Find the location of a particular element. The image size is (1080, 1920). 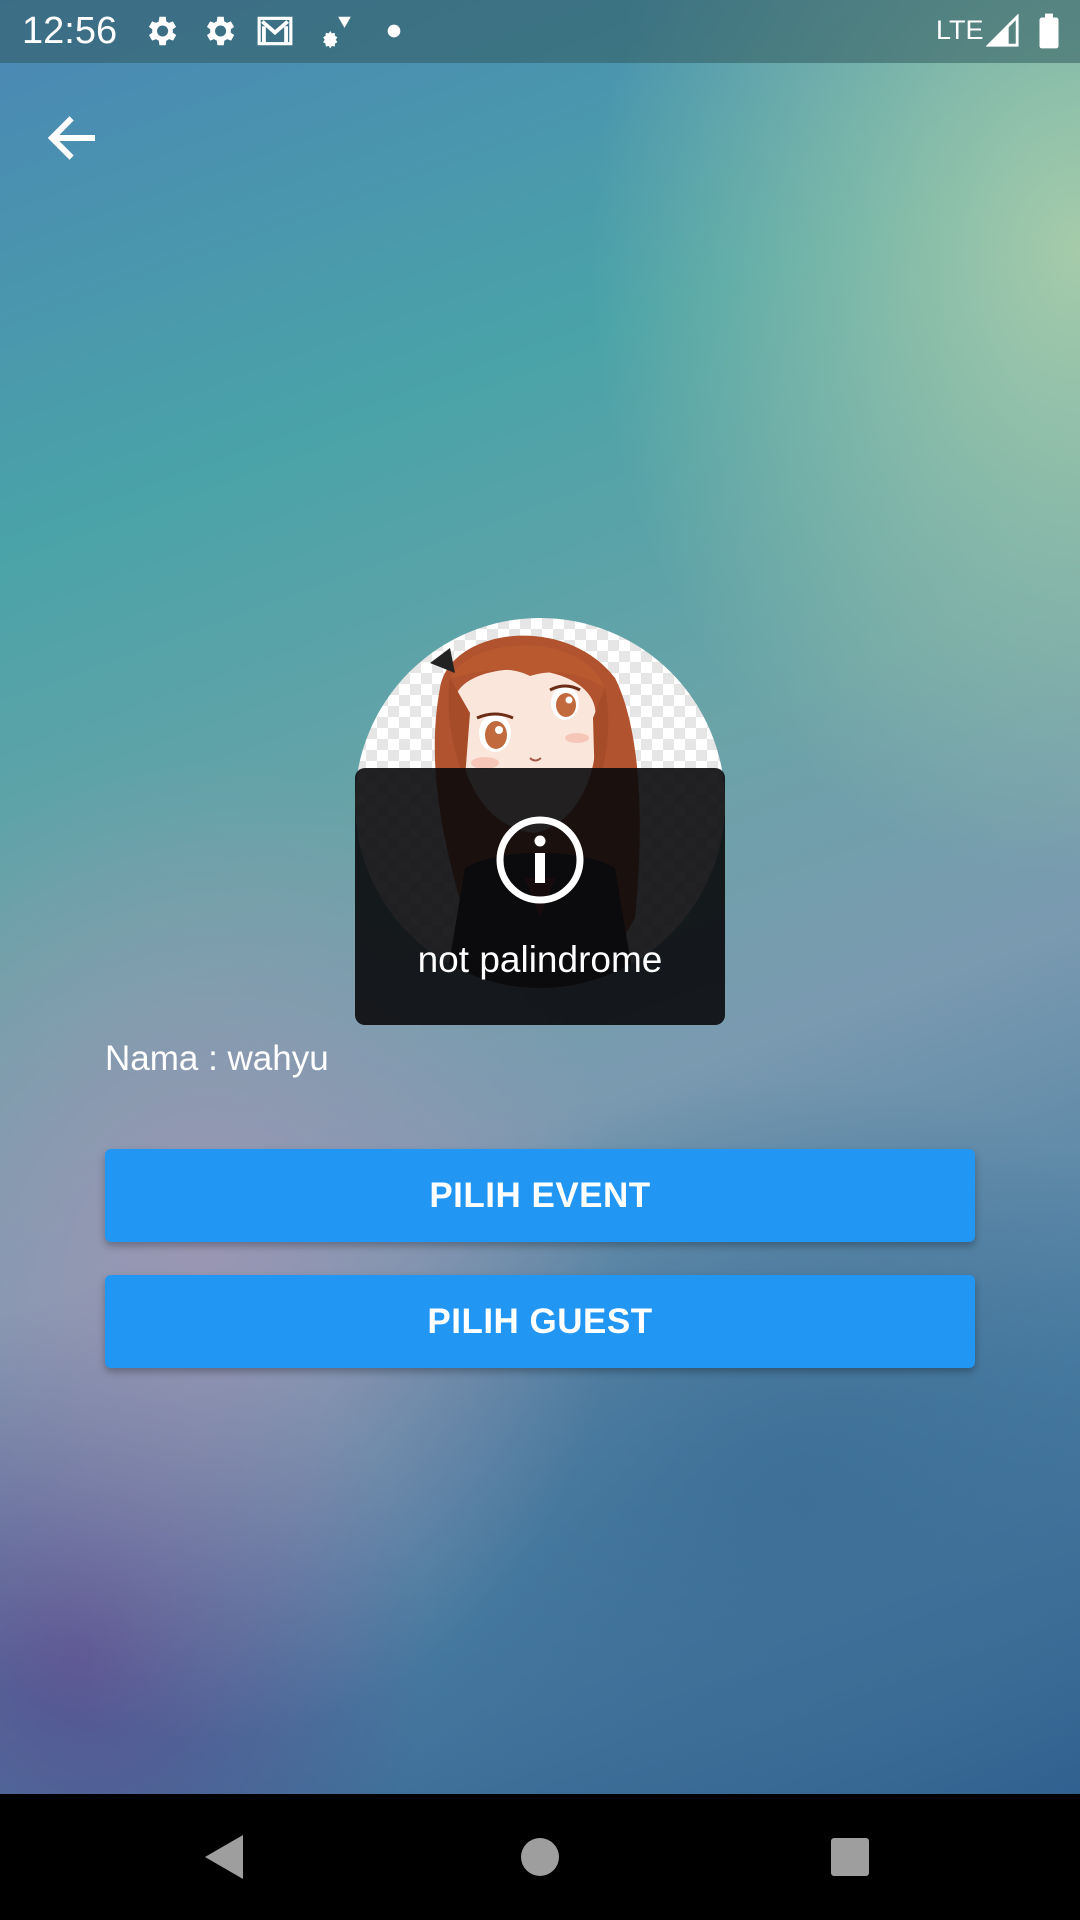

recents-square-icon is located at coordinates (850, 1857).